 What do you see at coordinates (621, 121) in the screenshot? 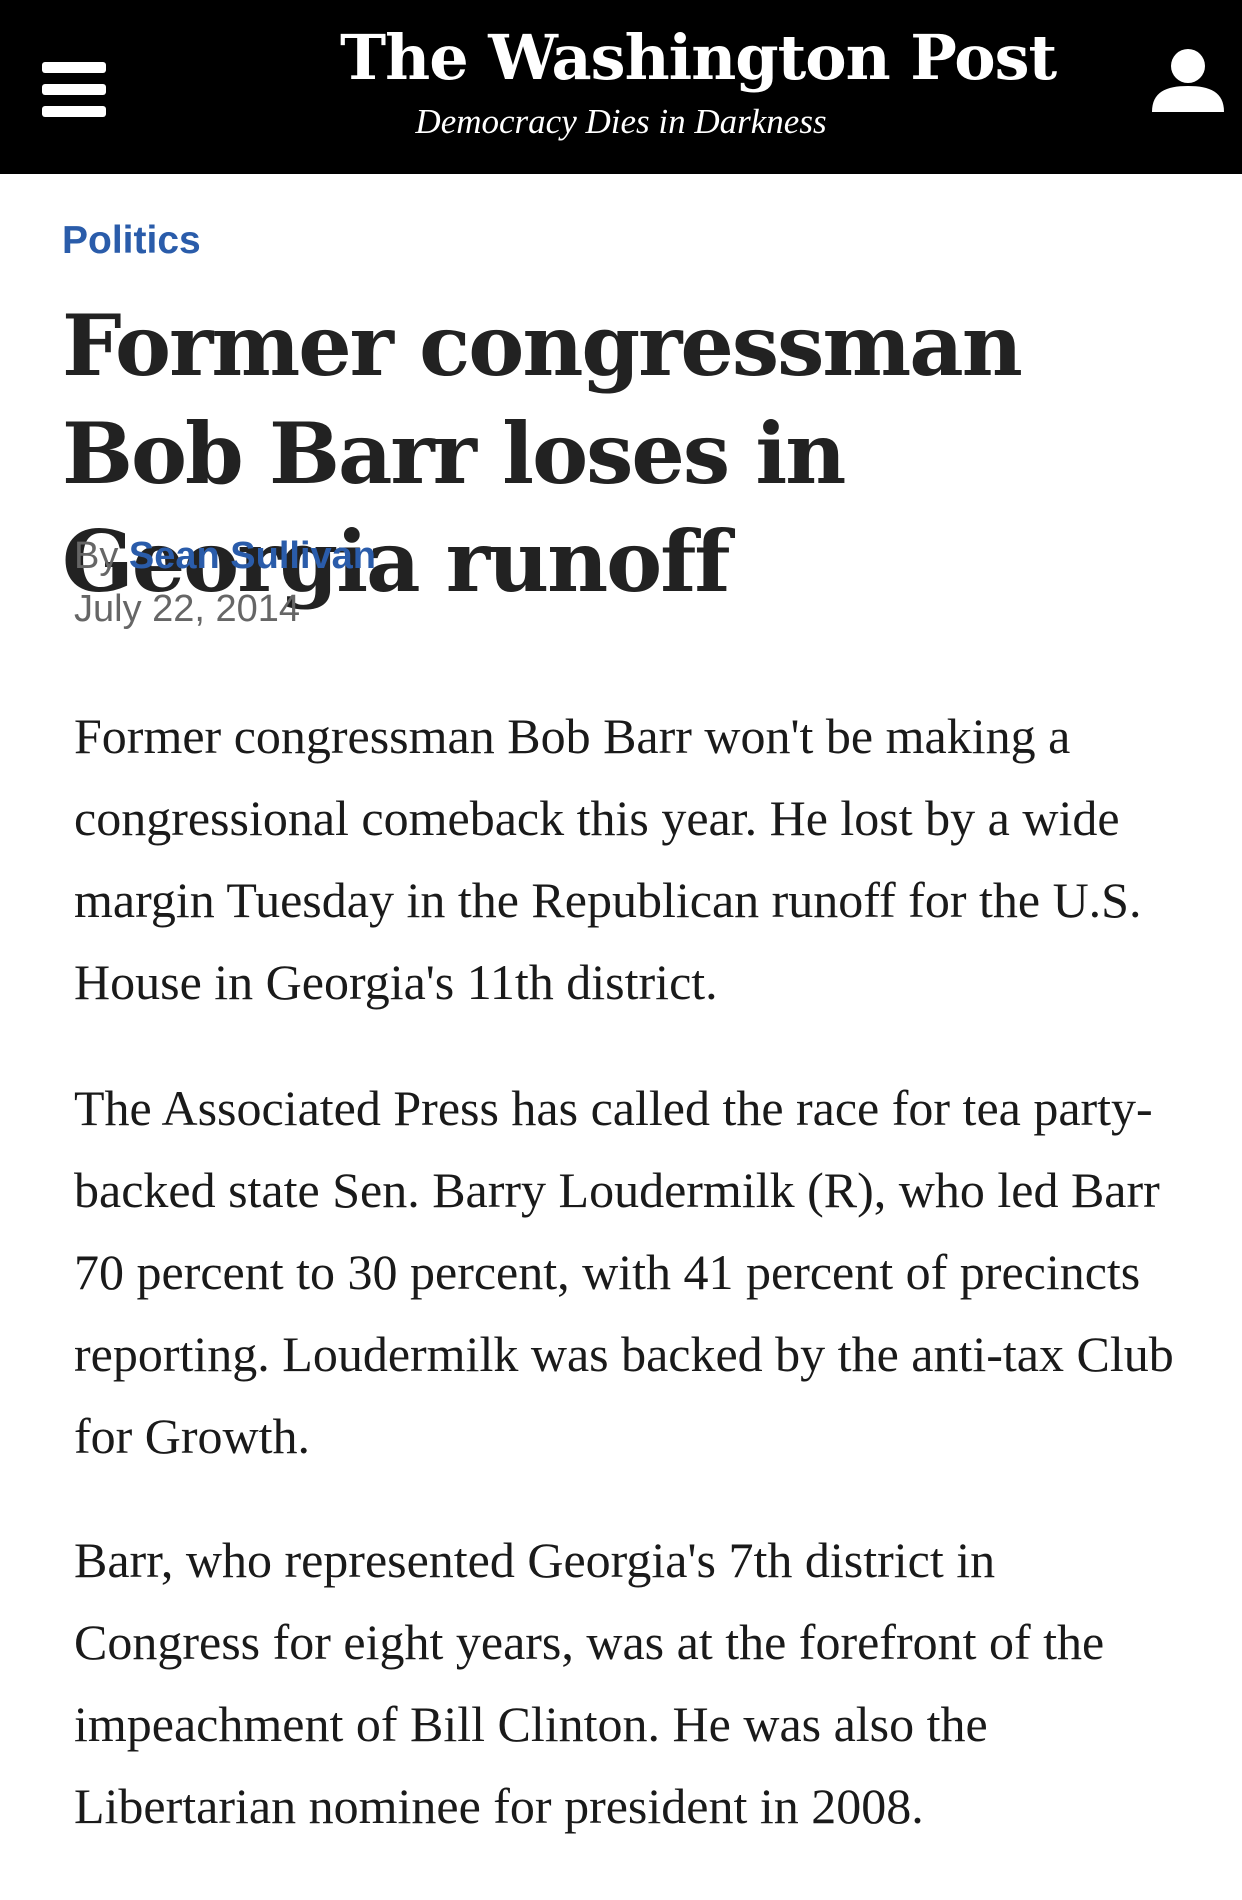
I see `site-tagline: Democracy Dies in Darkness` at bounding box center [621, 121].